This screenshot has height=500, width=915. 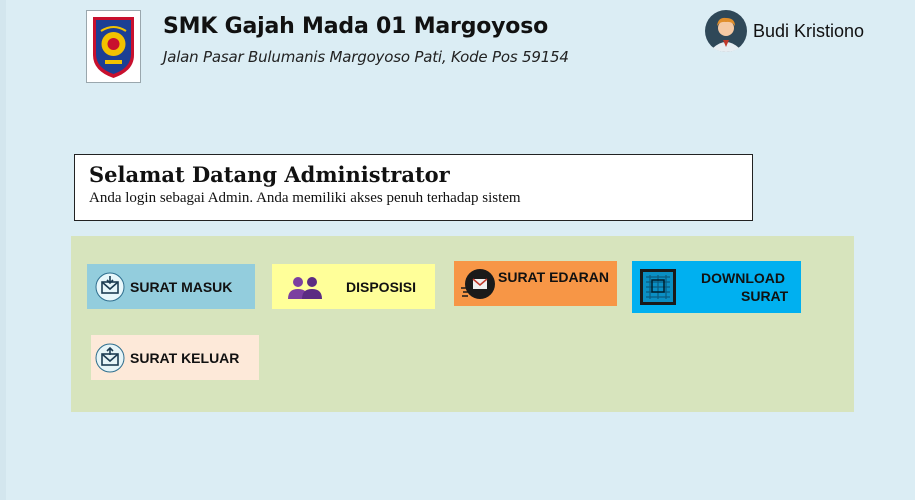 I want to click on surat-masuk-label: SURAT MASUK, so click(x=181, y=286).